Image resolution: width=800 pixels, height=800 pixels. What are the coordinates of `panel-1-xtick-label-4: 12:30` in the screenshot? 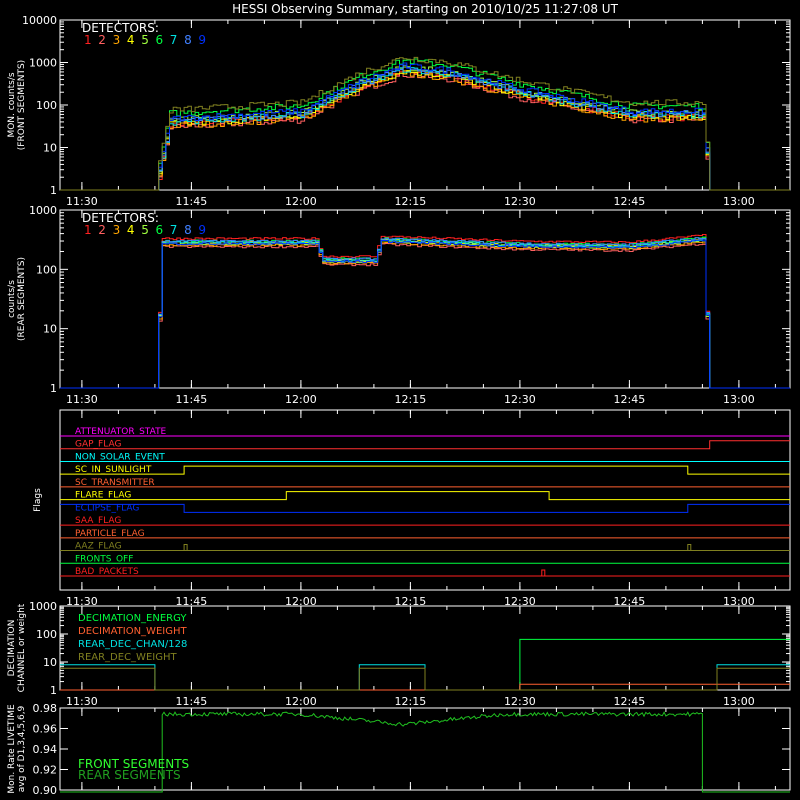 It's located at (520, 399).